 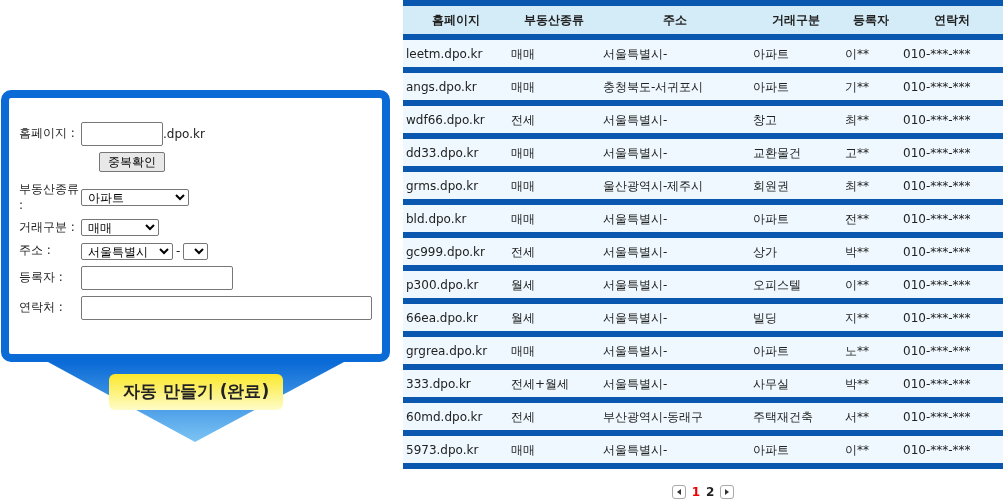 I want to click on prev-button, so click(x=678, y=492).